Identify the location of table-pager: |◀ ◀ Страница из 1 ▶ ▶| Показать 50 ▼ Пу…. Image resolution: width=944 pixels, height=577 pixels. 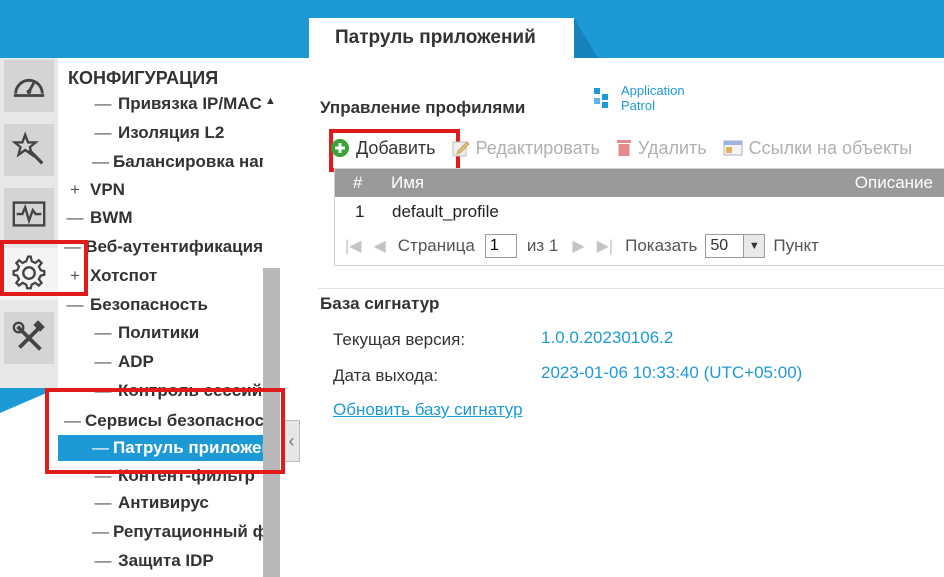
(639, 246).